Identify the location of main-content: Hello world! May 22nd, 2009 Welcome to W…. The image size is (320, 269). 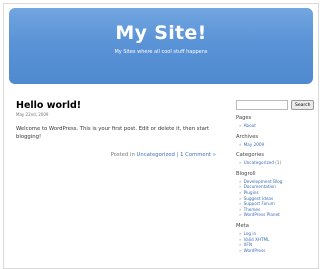
(116, 129).